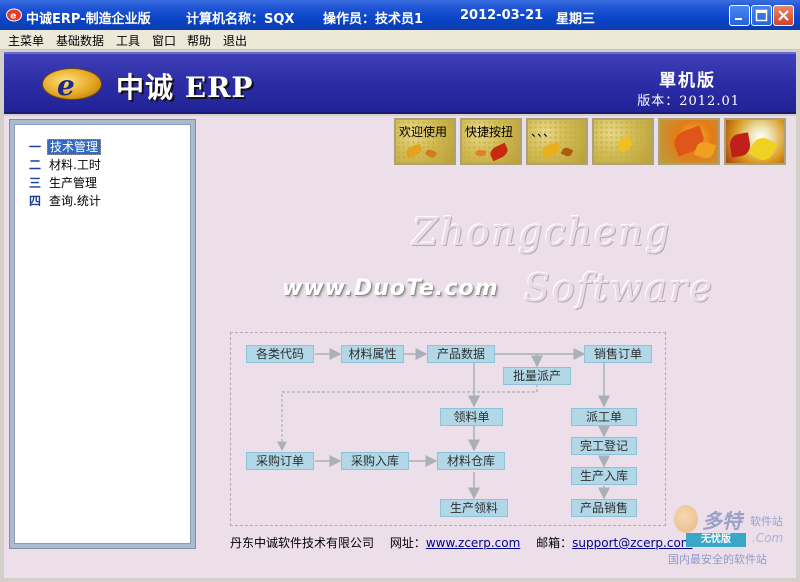 The image size is (800, 582). Describe the element at coordinates (88, 19) in the screenshot. I see `app-title: 中诚ERP-制造企业版` at that location.